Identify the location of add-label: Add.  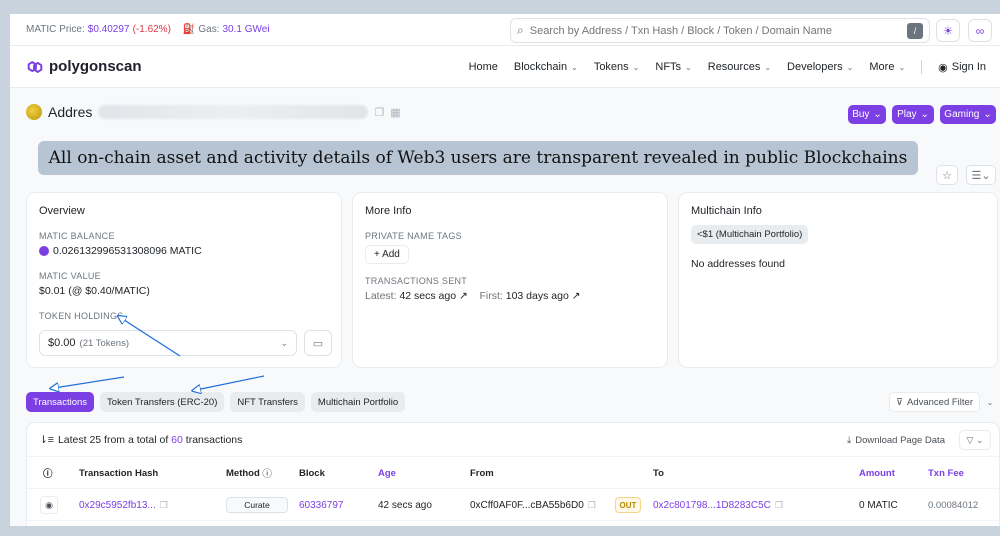
(391, 254).